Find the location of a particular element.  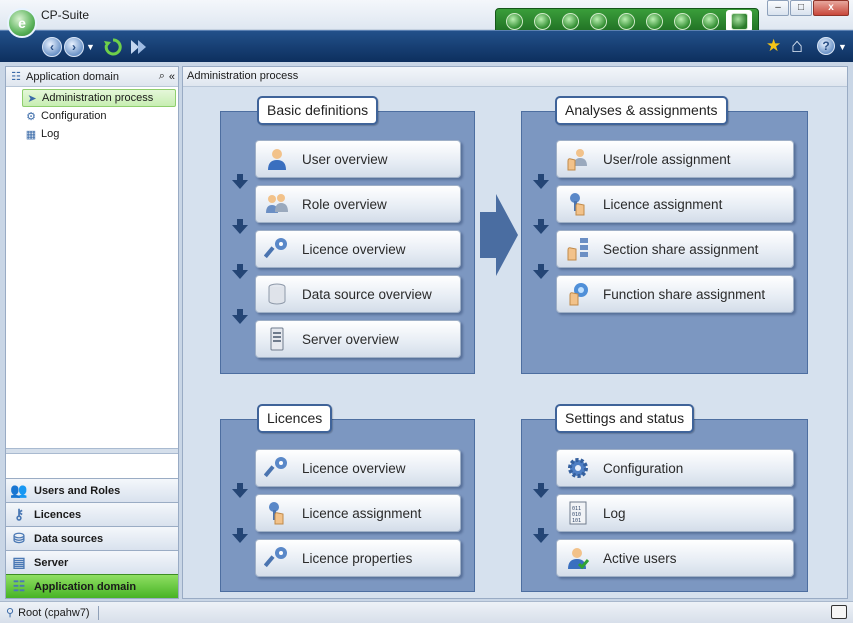

left-pane-header: ☷ Application domain ⌕ « is located at coordinates (92, 77).